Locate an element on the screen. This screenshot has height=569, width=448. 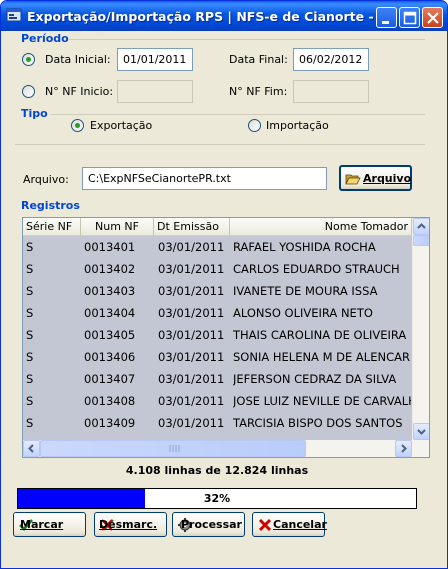
progress-label: 32% is located at coordinates (217, 498).